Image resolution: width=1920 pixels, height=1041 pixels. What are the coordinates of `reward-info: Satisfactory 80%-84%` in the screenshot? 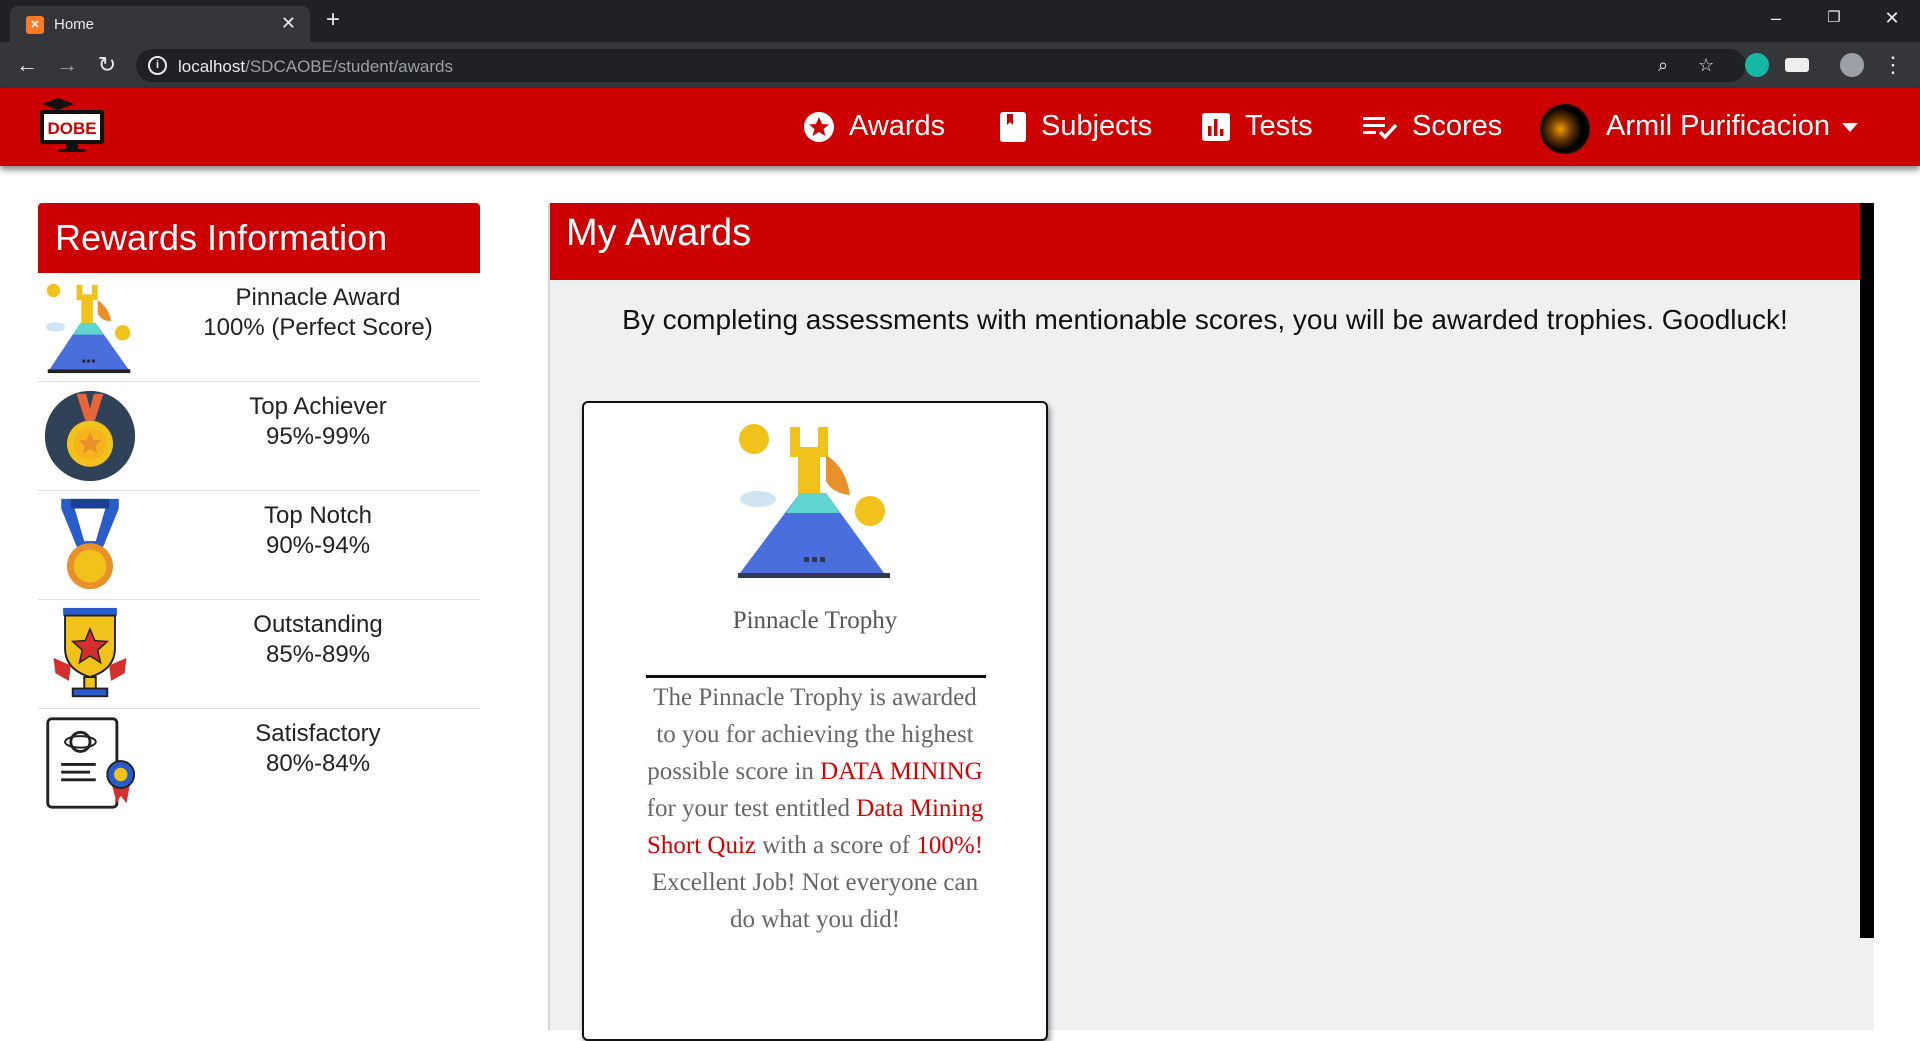 It's located at (318, 749).